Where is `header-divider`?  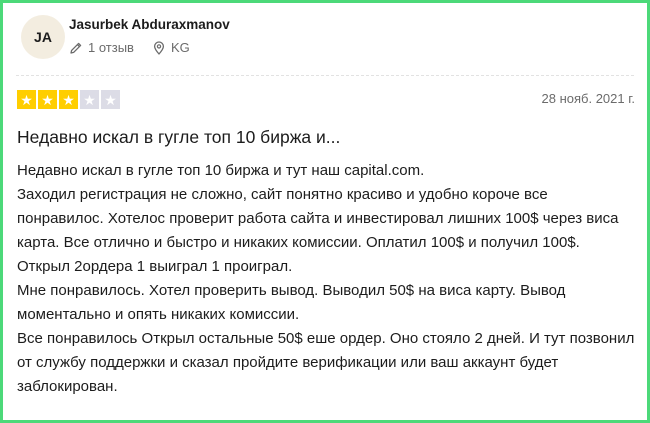
header-divider is located at coordinates (325, 75).